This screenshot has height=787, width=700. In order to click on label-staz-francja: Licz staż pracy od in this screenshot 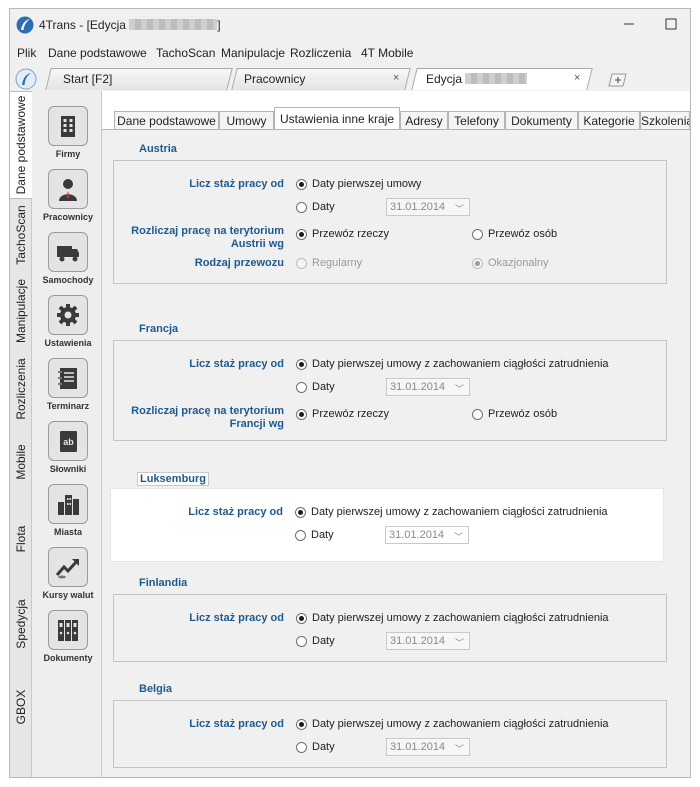, I will do `click(236, 364)`.